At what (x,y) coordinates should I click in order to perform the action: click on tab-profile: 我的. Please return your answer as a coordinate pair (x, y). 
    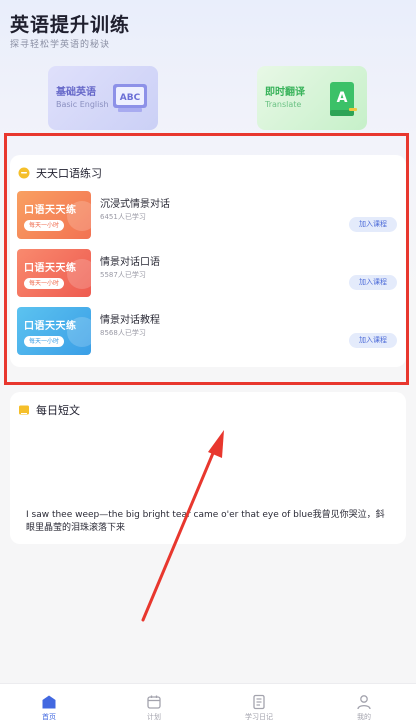
    Looking at the image, I should click on (364, 704).